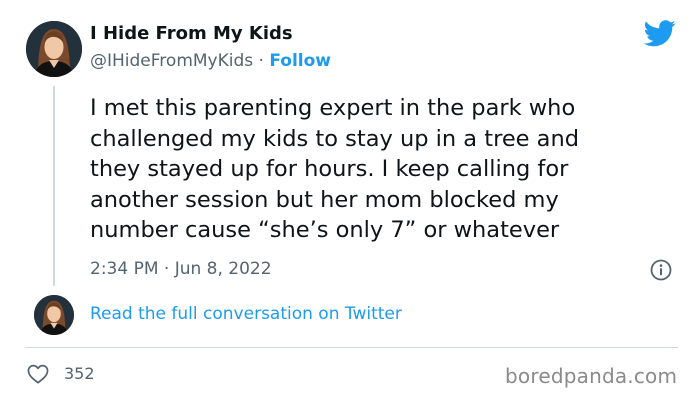 The height and width of the screenshot is (400, 700). Describe the element at coordinates (324, 199) in the screenshot. I see `tweet-line: another session but her mom blocked my` at that location.